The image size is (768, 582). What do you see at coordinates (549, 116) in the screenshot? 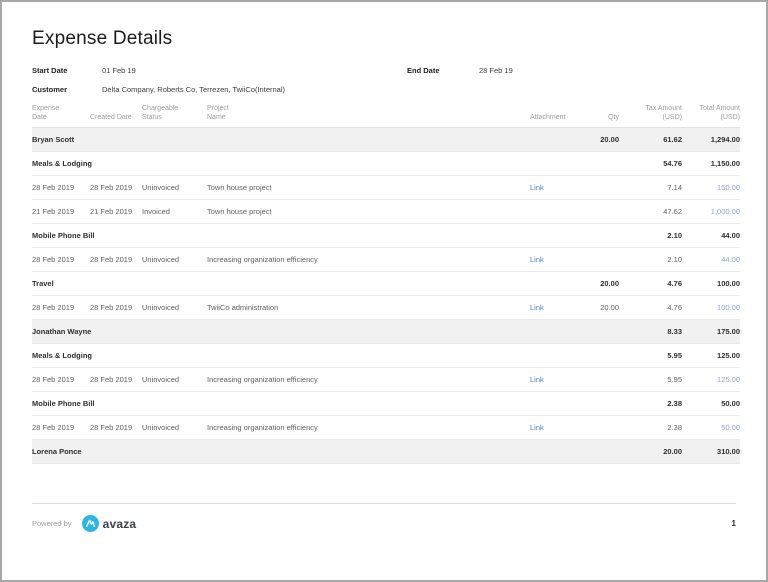
I see `column-header-attachment: Attachment` at bounding box center [549, 116].